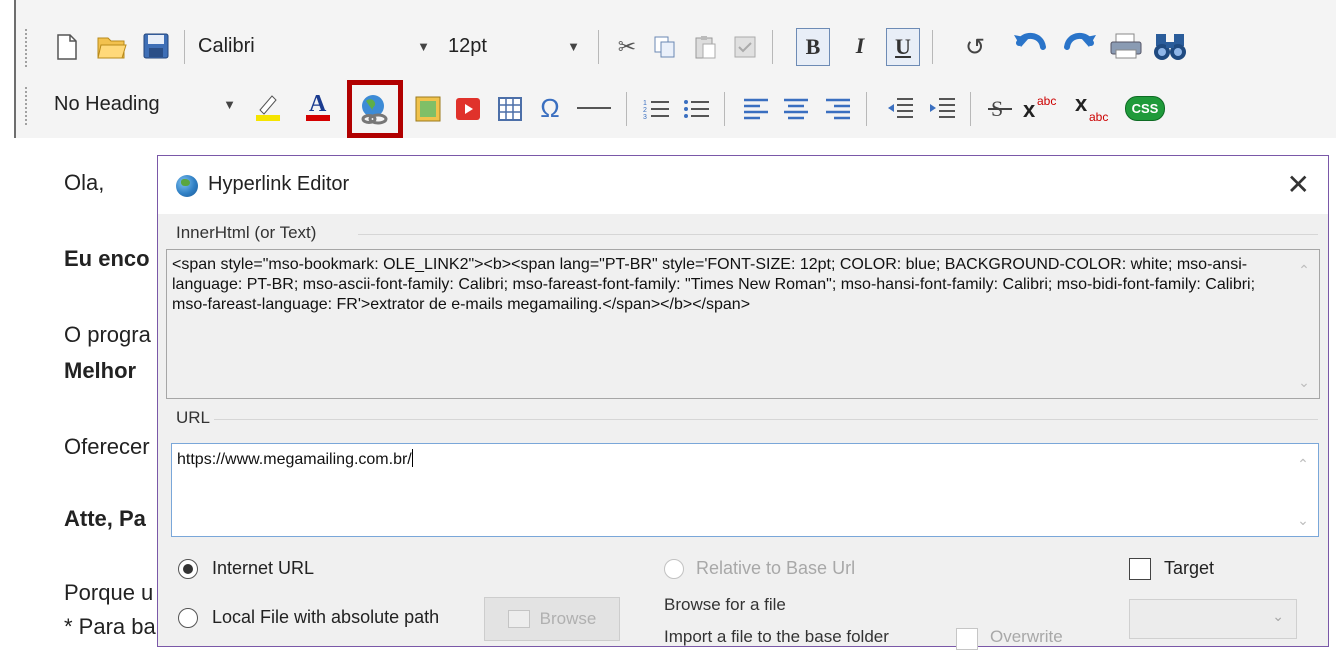  I want to click on table-icon, so click(510, 109).